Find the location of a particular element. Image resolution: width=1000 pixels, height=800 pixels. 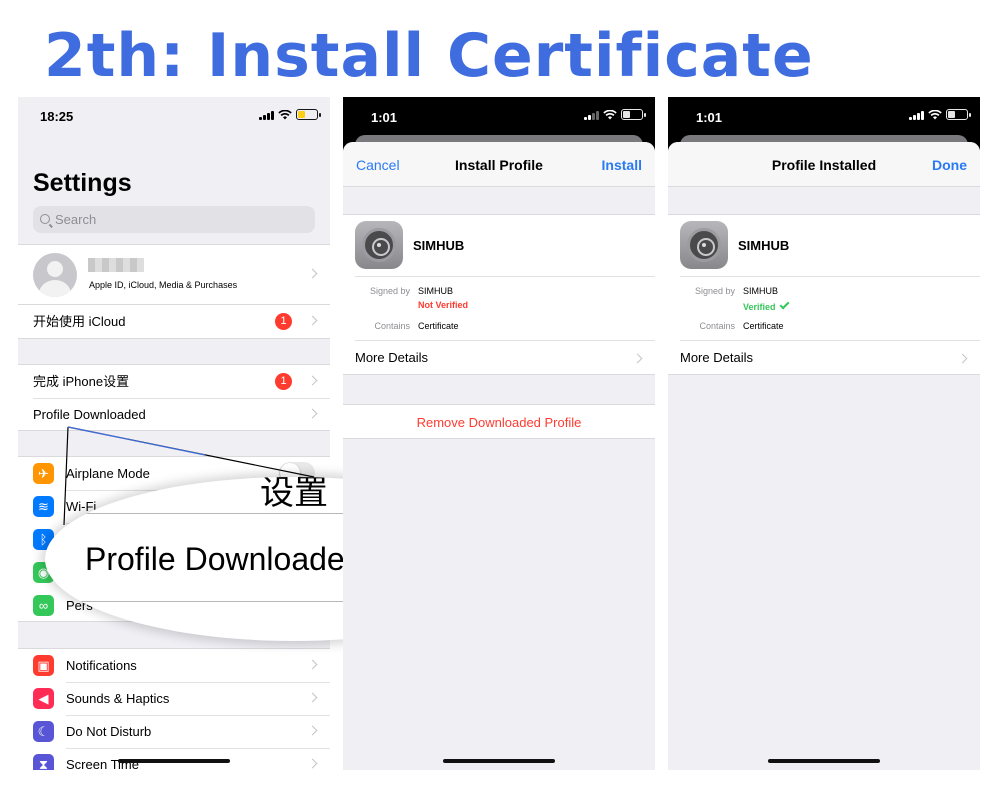

sounds-icon: ◀ is located at coordinates (43, 698).